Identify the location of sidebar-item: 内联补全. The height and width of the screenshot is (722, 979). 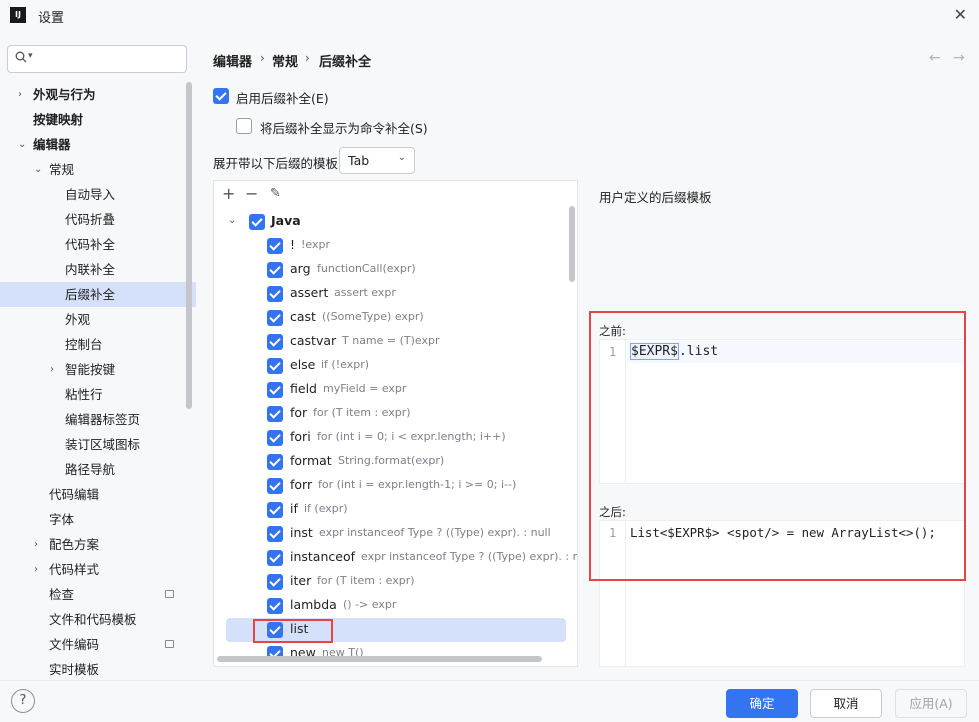
(93, 269).